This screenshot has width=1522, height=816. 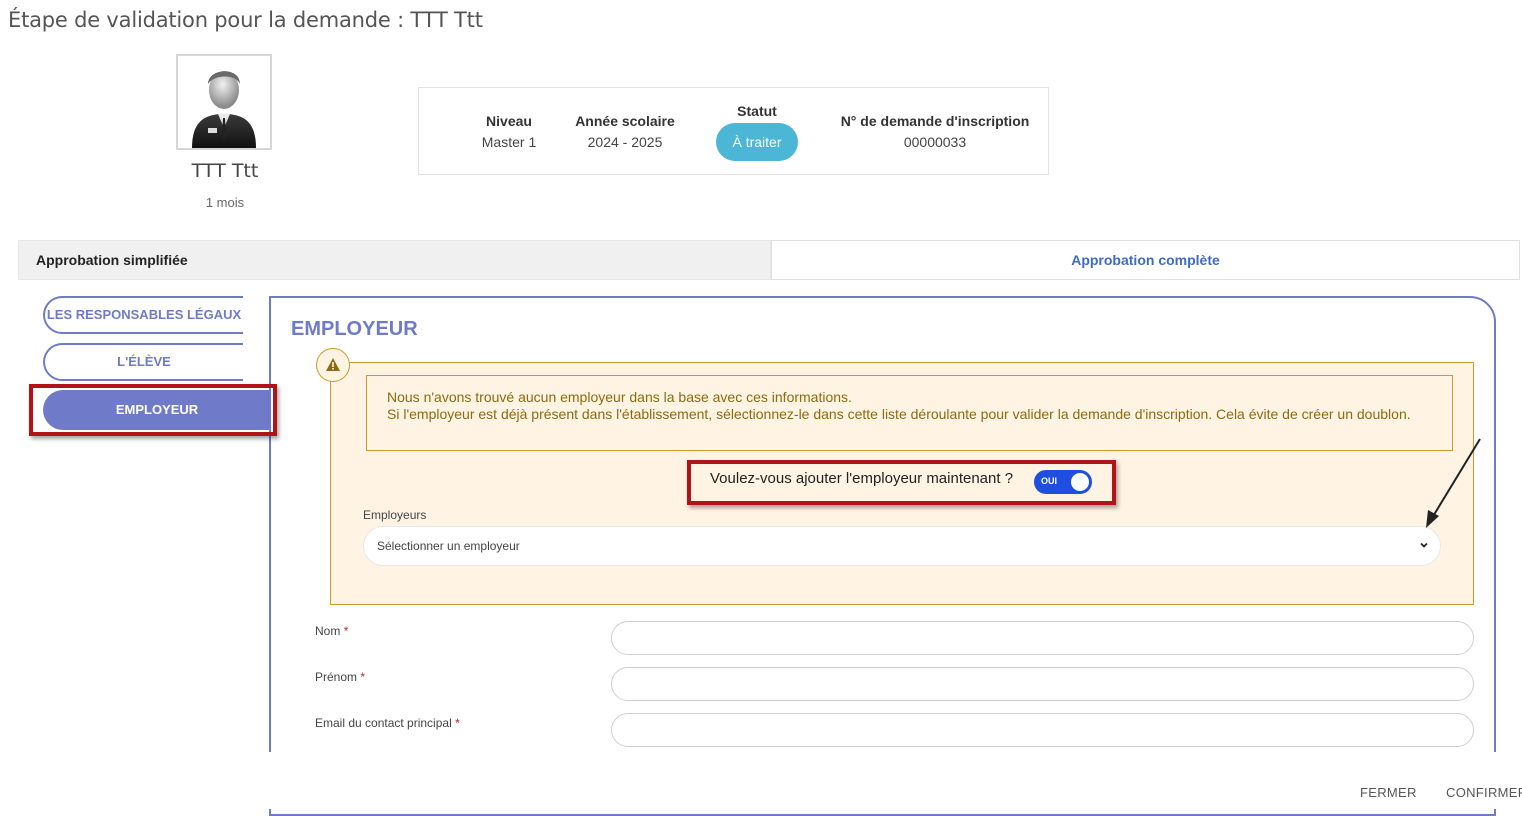 I want to click on toggle-knob, so click(x=1080, y=482).